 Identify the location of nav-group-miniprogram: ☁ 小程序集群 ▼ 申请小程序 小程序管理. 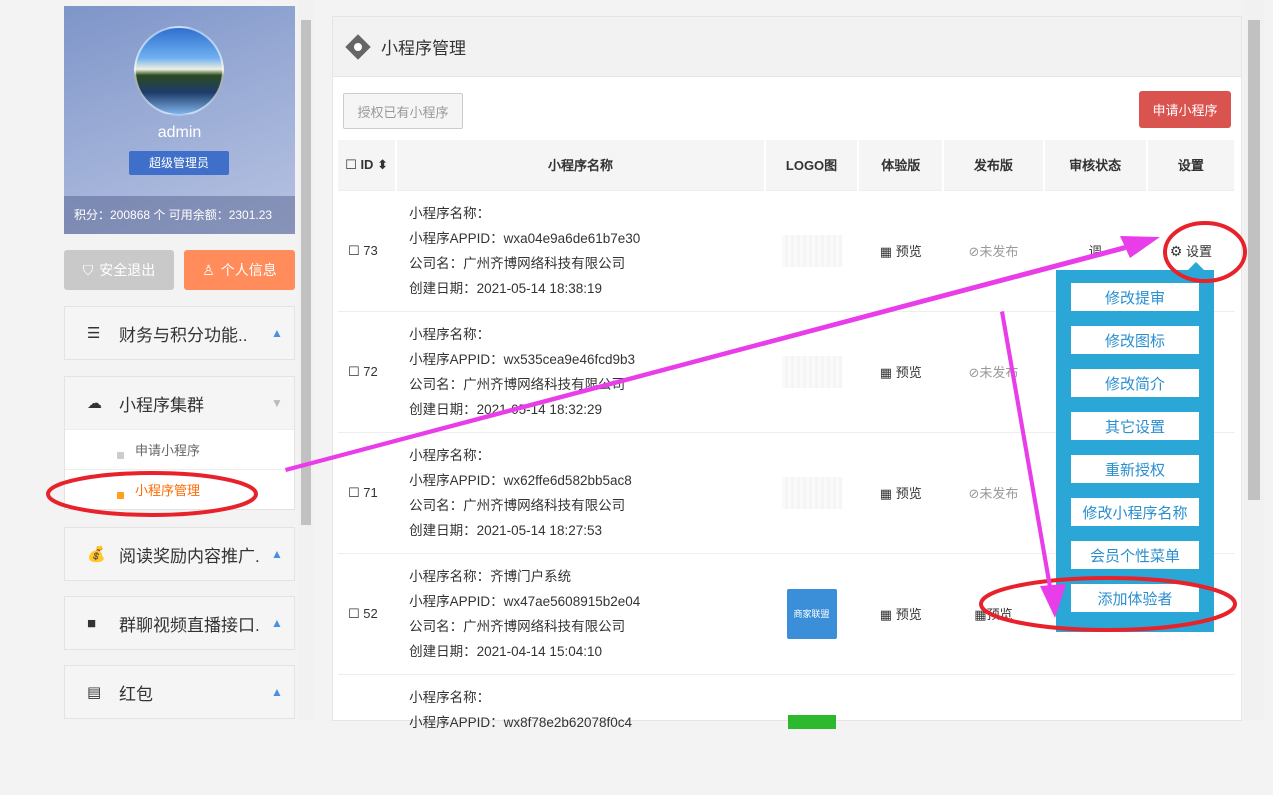
(179, 443).